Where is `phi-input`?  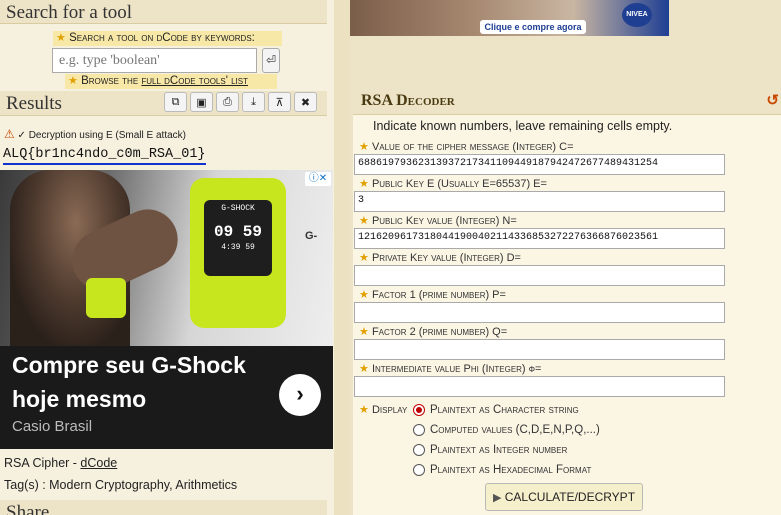 phi-input is located at coordinates (539, 386).